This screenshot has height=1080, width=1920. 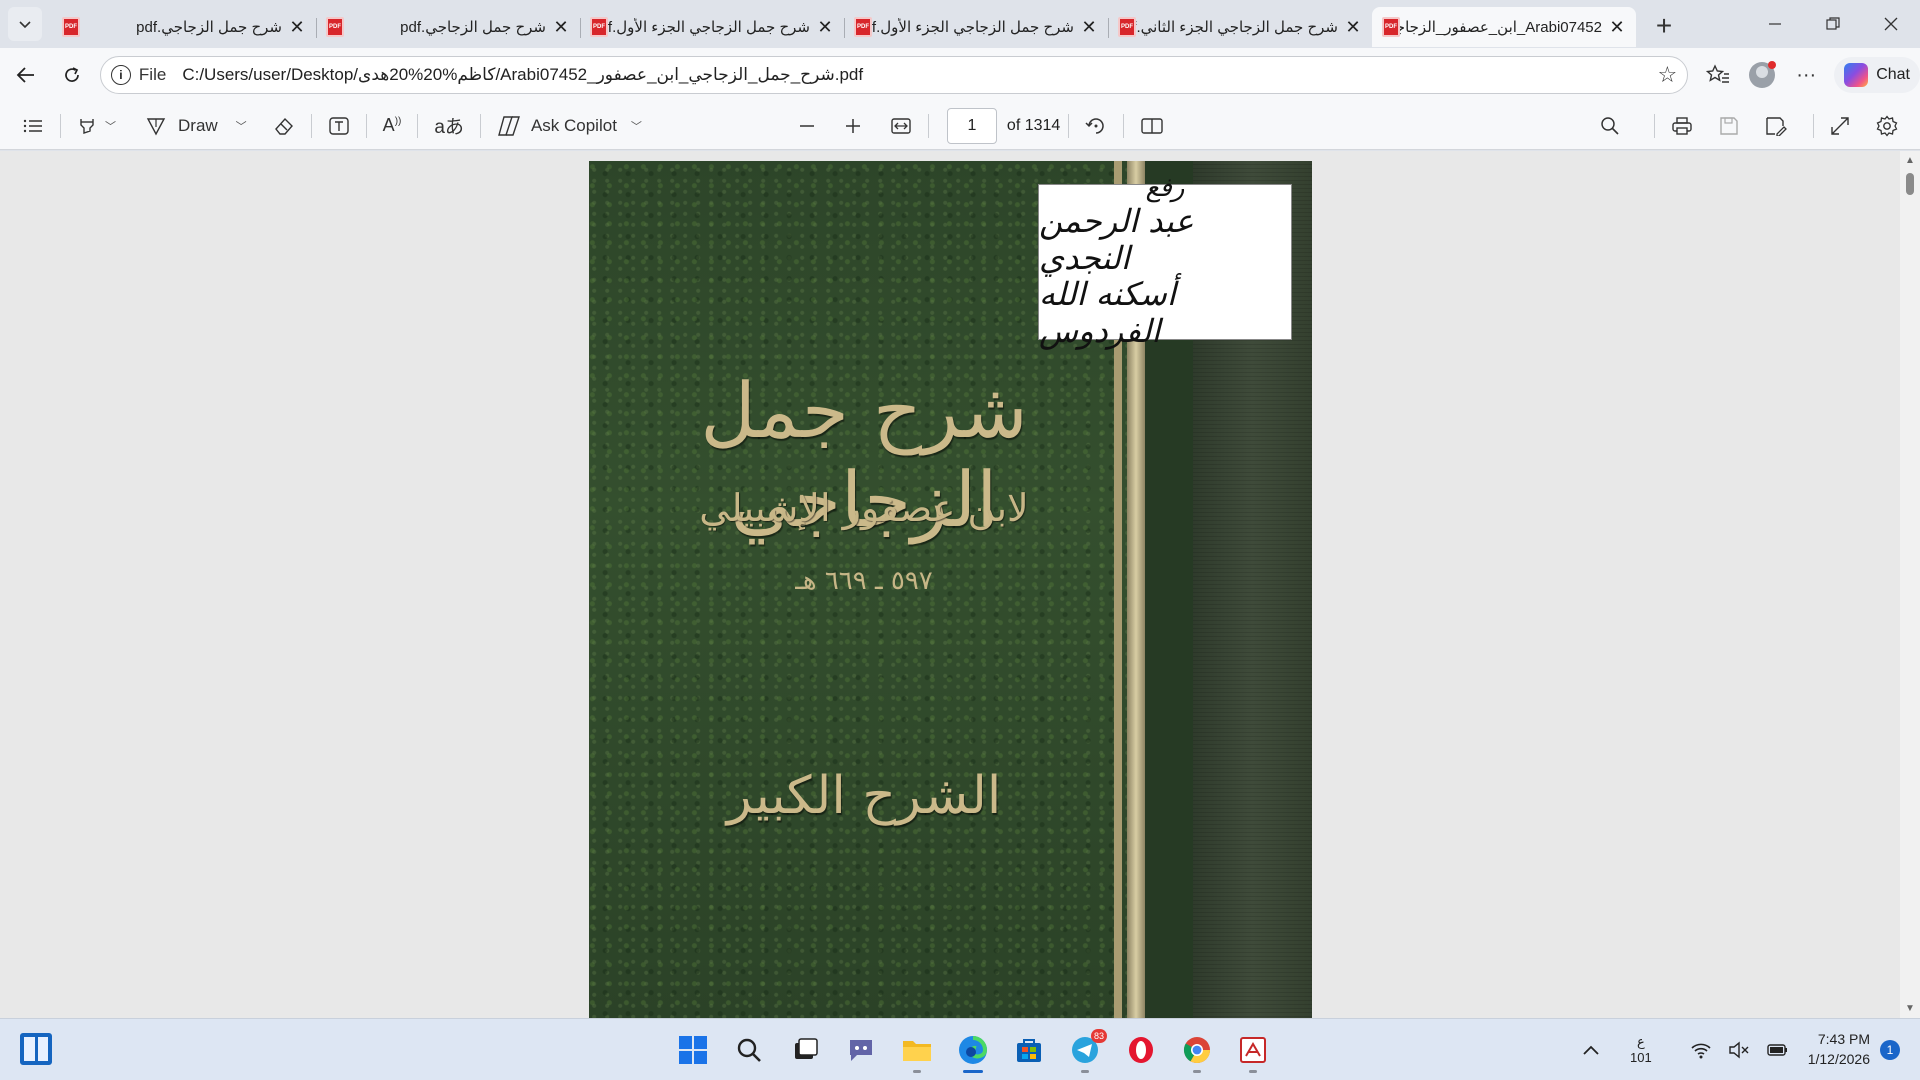 I want to click on network-button, so click(x=1701, y=1050).